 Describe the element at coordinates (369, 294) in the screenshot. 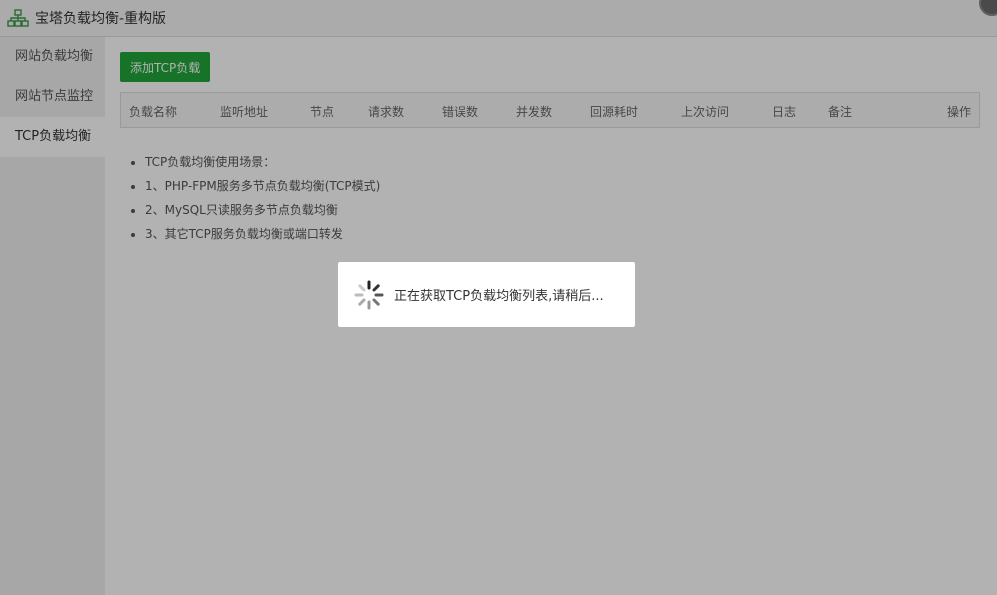

I see `loading-spinner-icon` at that location.